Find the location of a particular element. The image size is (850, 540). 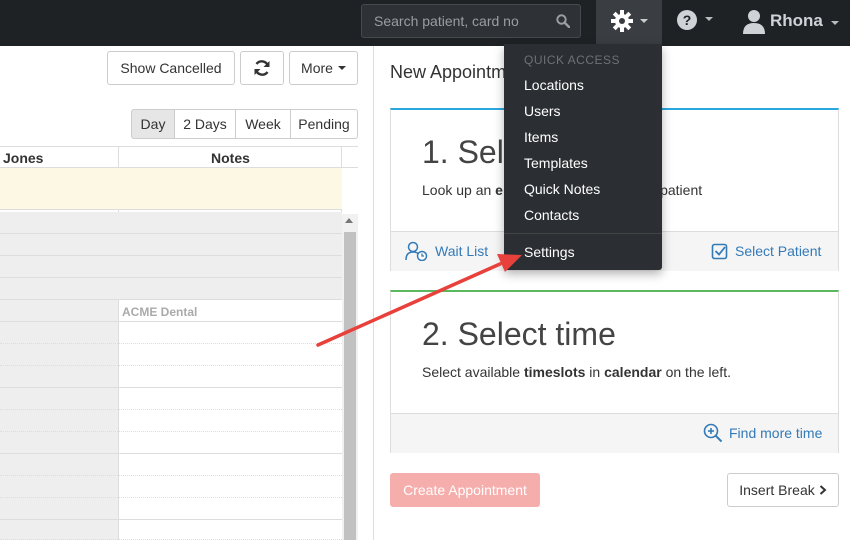

question-icon: ? is located at coordinates (687, 20).